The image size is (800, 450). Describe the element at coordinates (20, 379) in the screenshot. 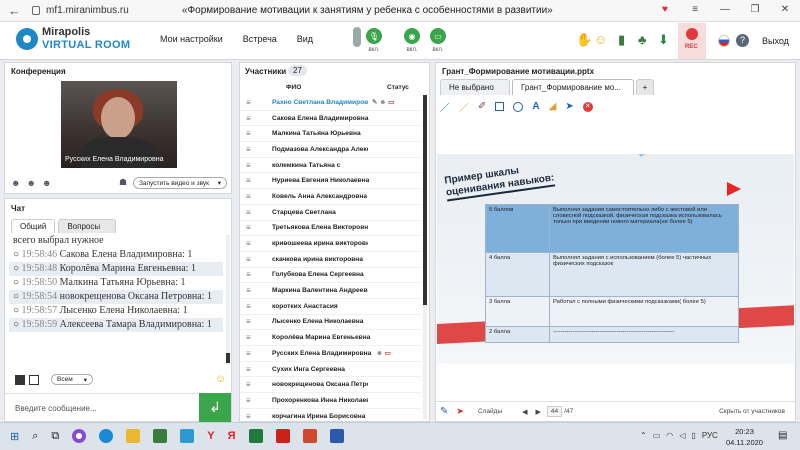

I see `text-color-icon` at that location.